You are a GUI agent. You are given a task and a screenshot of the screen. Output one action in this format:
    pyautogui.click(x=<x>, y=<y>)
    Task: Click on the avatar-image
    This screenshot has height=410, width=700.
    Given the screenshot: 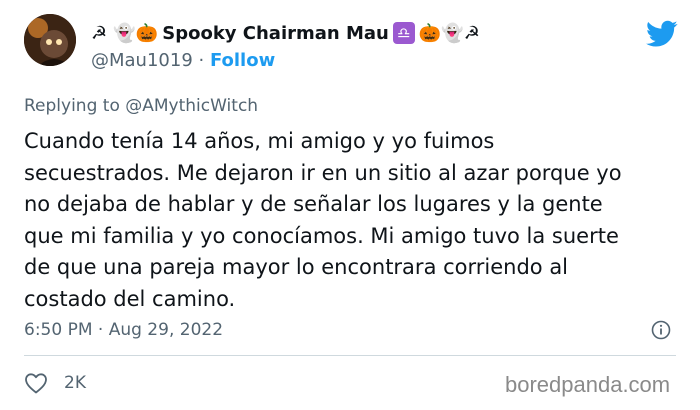 What is the action you would take?
    pyautogui.click(x=50, y=40)
    